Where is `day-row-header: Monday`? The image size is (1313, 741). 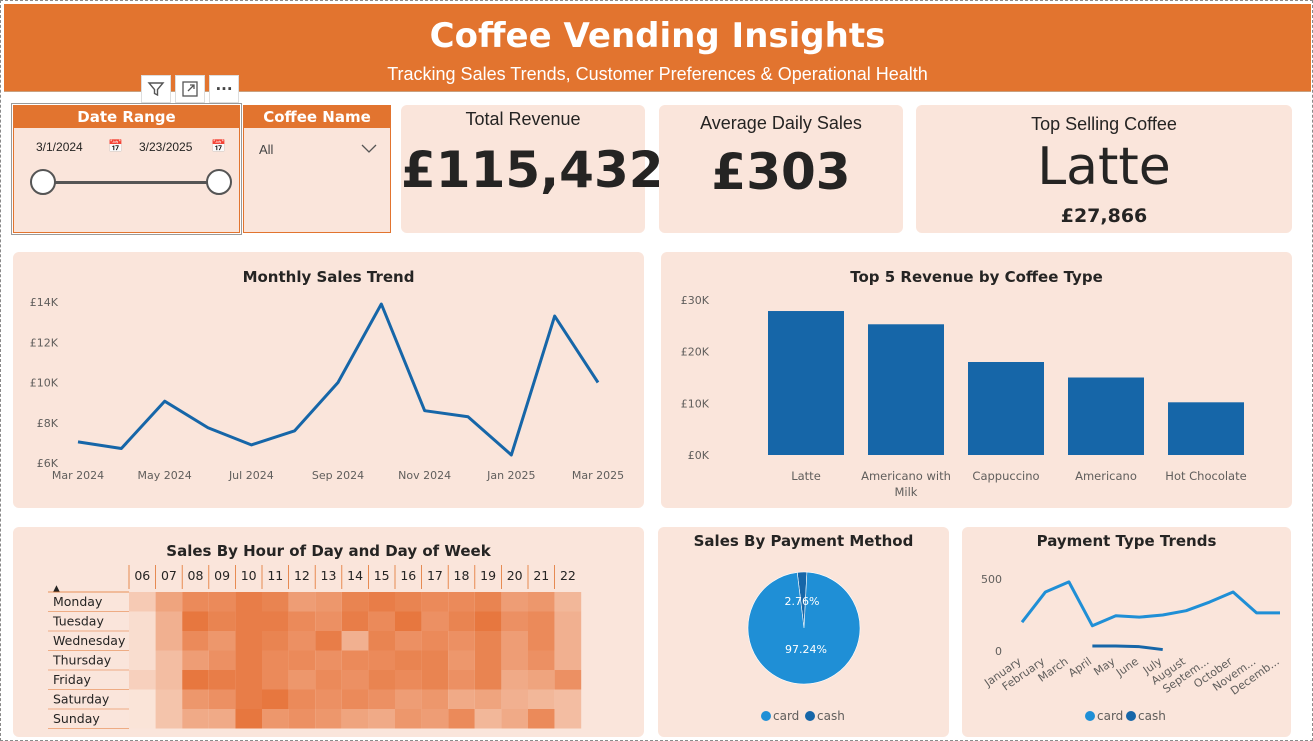
day-row-header: Monday is located at coordinates (78, 601).